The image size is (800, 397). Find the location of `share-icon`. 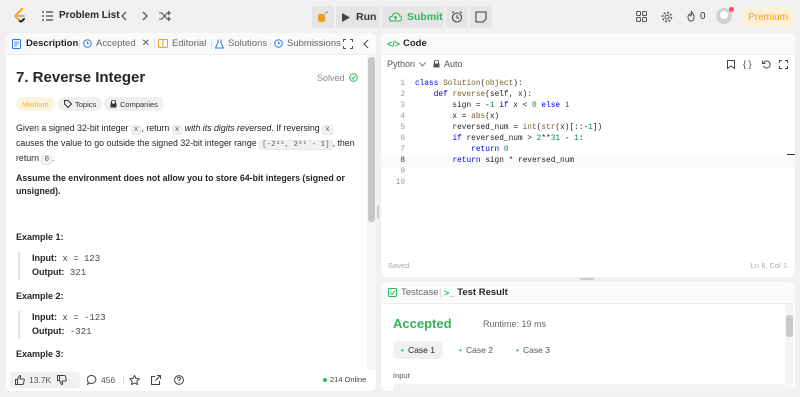

share-icon is located at coordinates (156, 380).